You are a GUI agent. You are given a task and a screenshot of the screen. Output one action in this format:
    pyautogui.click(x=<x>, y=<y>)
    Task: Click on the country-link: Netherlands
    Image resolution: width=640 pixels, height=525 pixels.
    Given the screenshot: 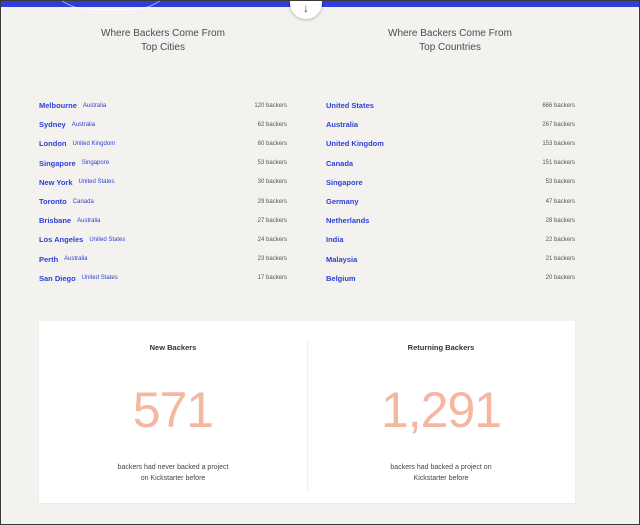 What is the action you would take?
    pyautogui.click(x=347, y=220)
    